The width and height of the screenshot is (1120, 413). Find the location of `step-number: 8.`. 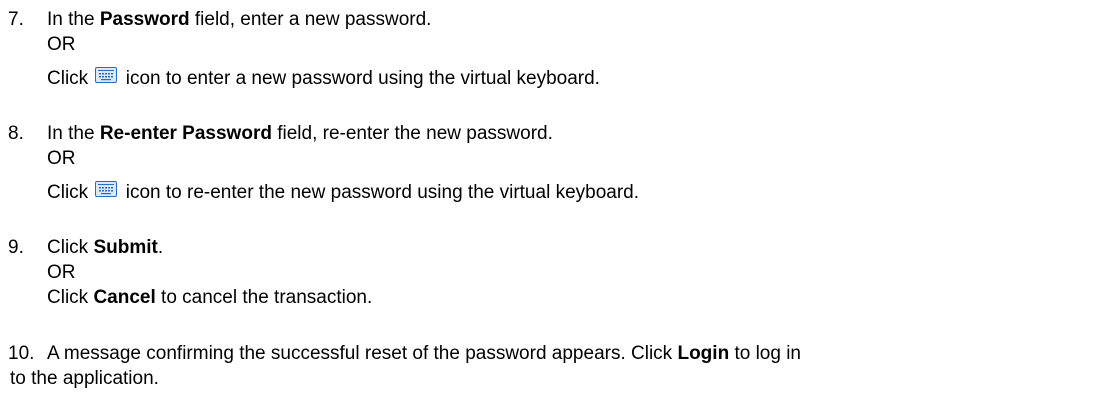

step-number: 8. is located at coordinates (16, 133).